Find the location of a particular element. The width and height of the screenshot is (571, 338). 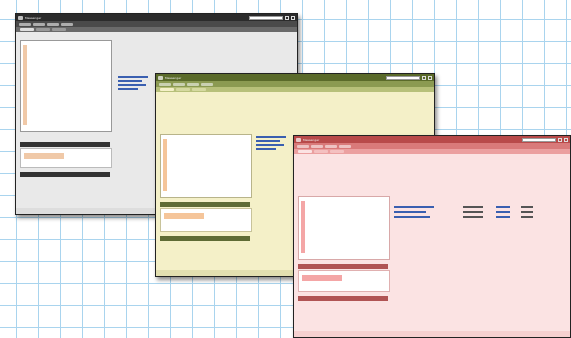

message-table is located at coordinates (479, 213).